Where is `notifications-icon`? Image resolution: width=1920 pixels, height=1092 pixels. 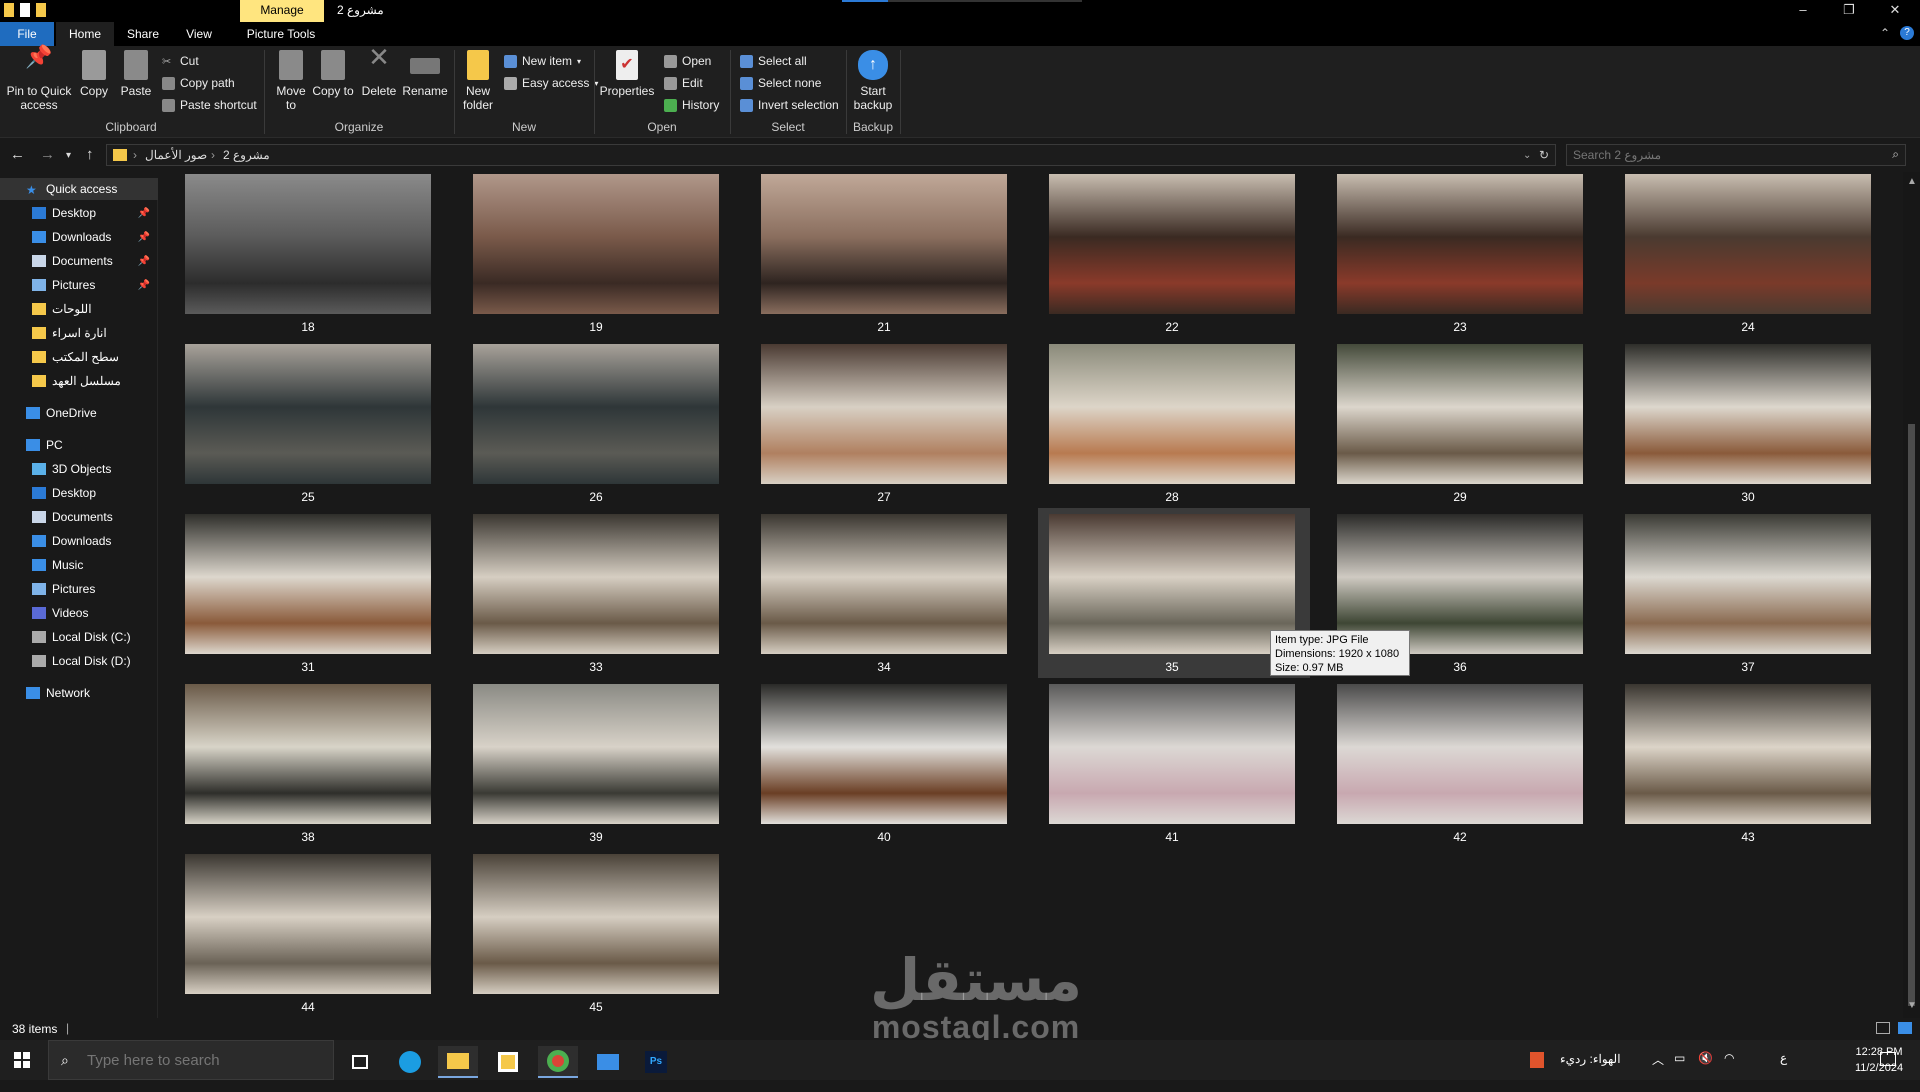 notifications-icon is located at coordinates (1888, 1059).